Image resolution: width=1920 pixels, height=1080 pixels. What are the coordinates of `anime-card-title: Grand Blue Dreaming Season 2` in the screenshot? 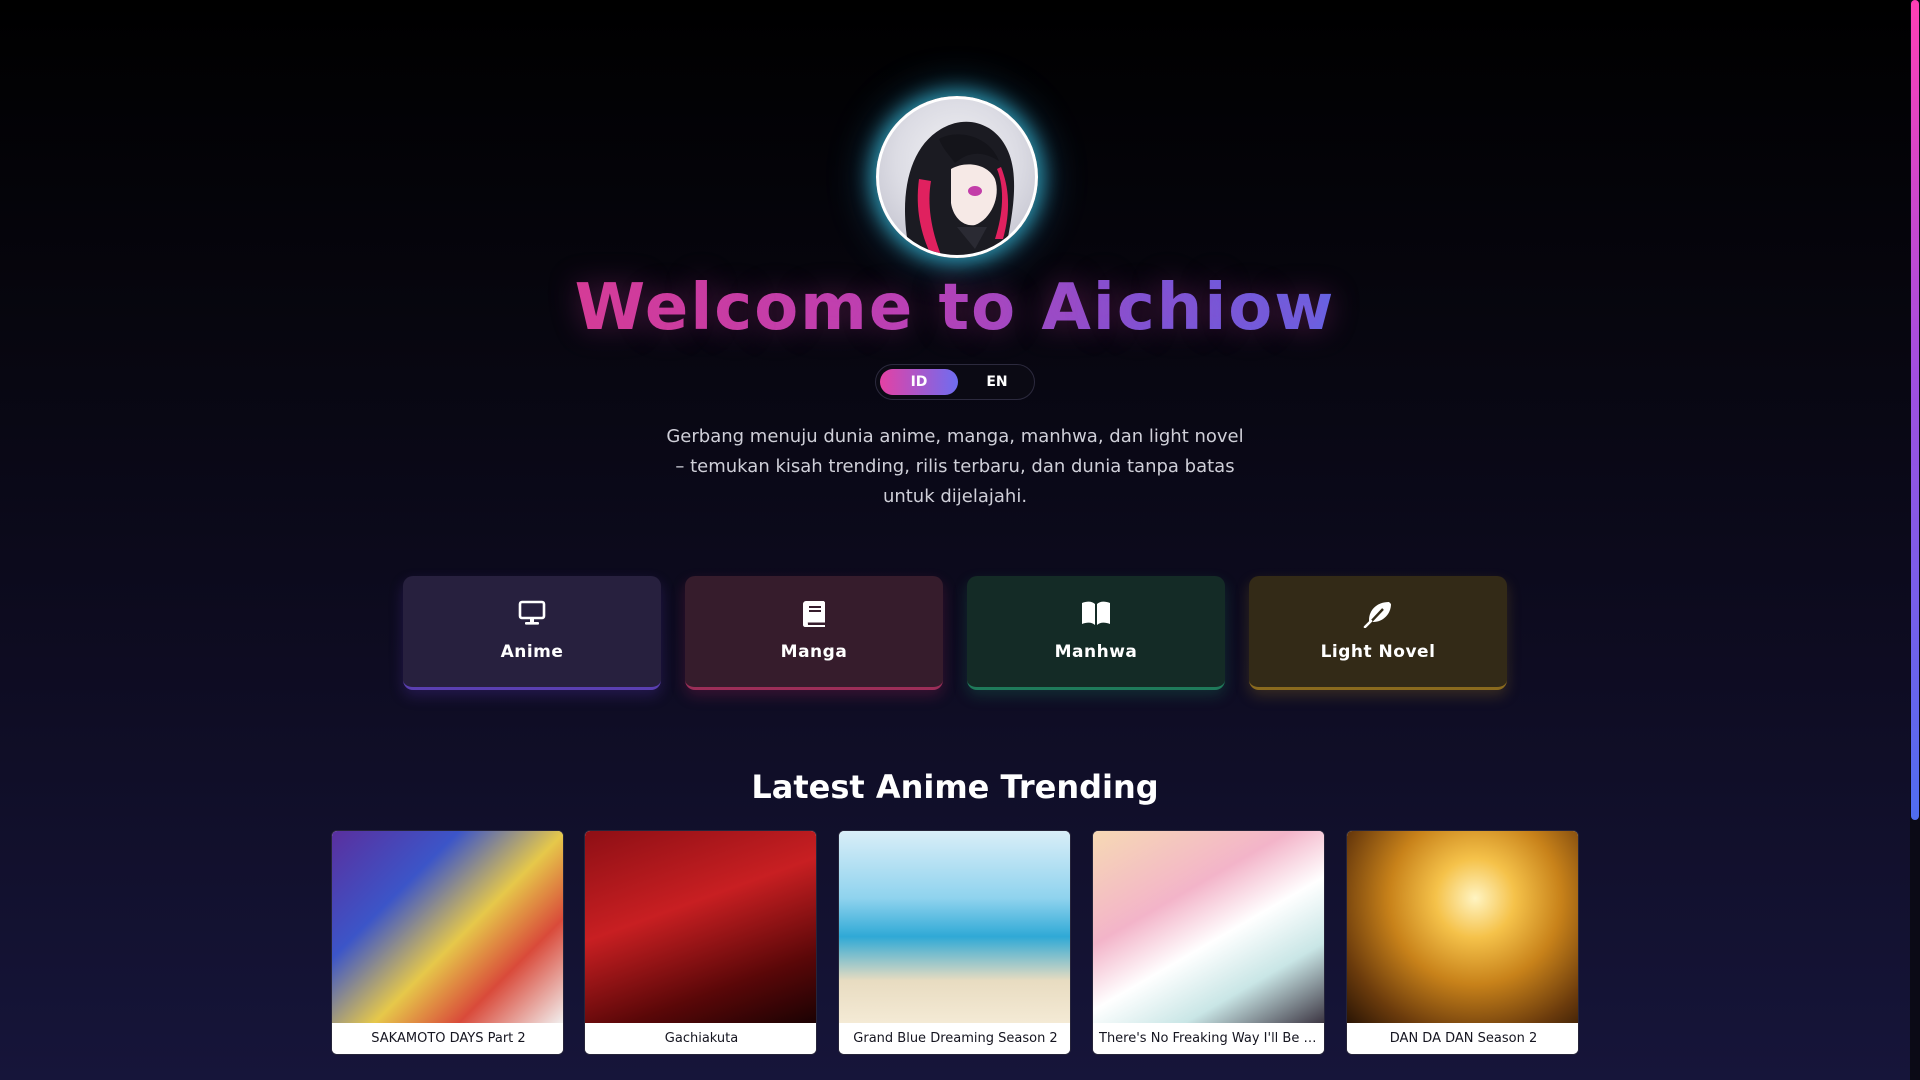 It's located at (954, 1038).